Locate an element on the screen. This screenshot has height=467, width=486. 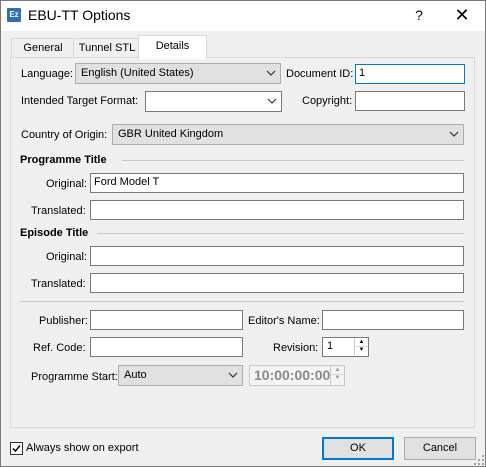
title-bar: Ez EBU-TT Options ? ✕ is located at coordinates (243, 16).